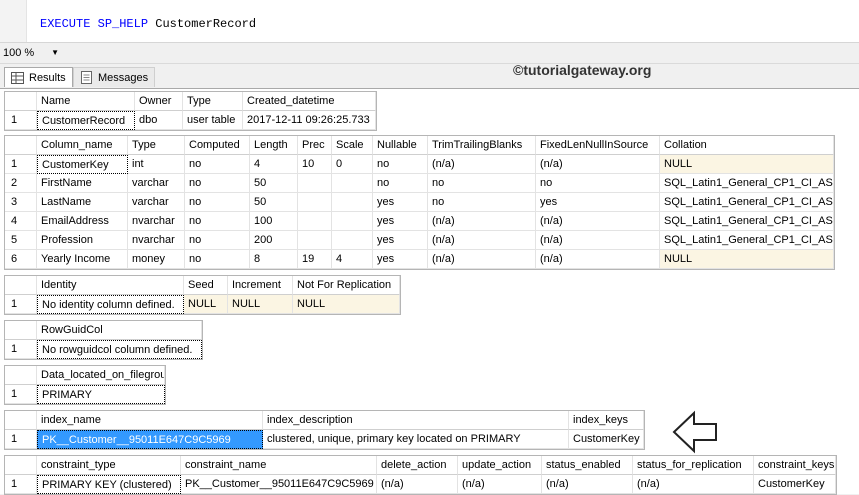  I want to click on column-header: Identity, so click(110, 285).